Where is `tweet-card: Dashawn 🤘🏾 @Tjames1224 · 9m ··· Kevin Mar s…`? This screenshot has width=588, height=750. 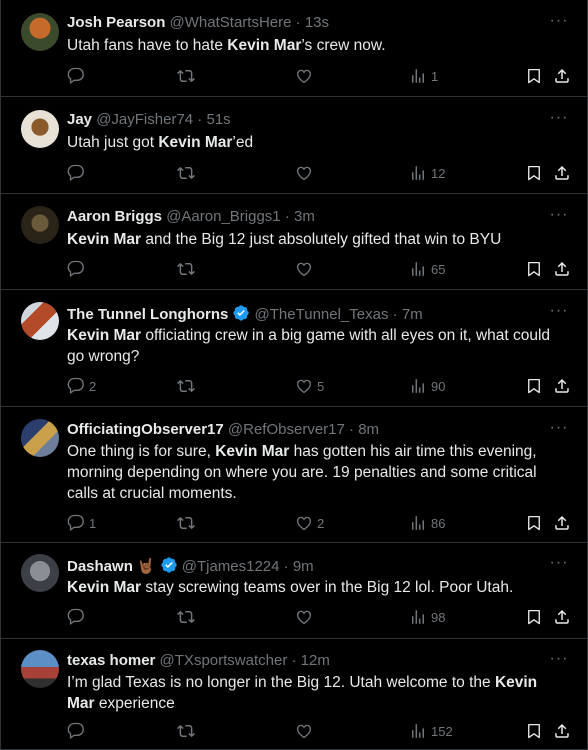 tweet-card: Dashawn 🤘🏾 @Tjames1224 · 9m ··· Kevin Mar s… is located at coordinates (294, 591).